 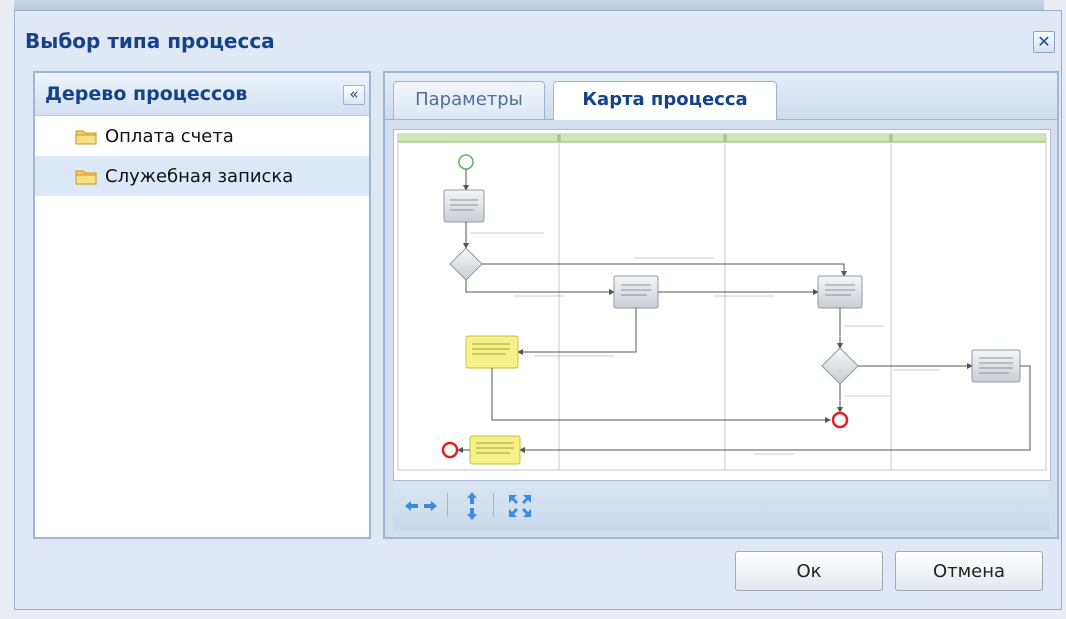 What do you see at coordinates (466, 162) in the screenshot?
I see `start-event` at bounding box center [466, 162].